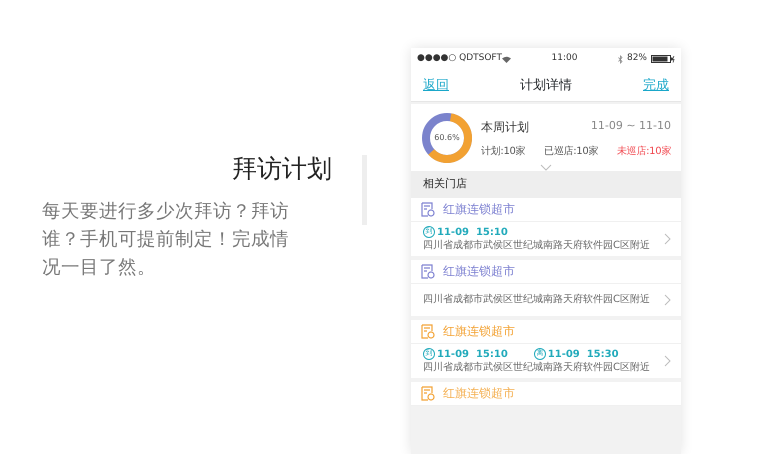 Image resolution: width=770 pixels, height=454 pixels. What do you see at coordinates (630, 126) in the screenshot?
I see `date-range: 11-09 ~ 11-10` at bounding box center [630, 126].